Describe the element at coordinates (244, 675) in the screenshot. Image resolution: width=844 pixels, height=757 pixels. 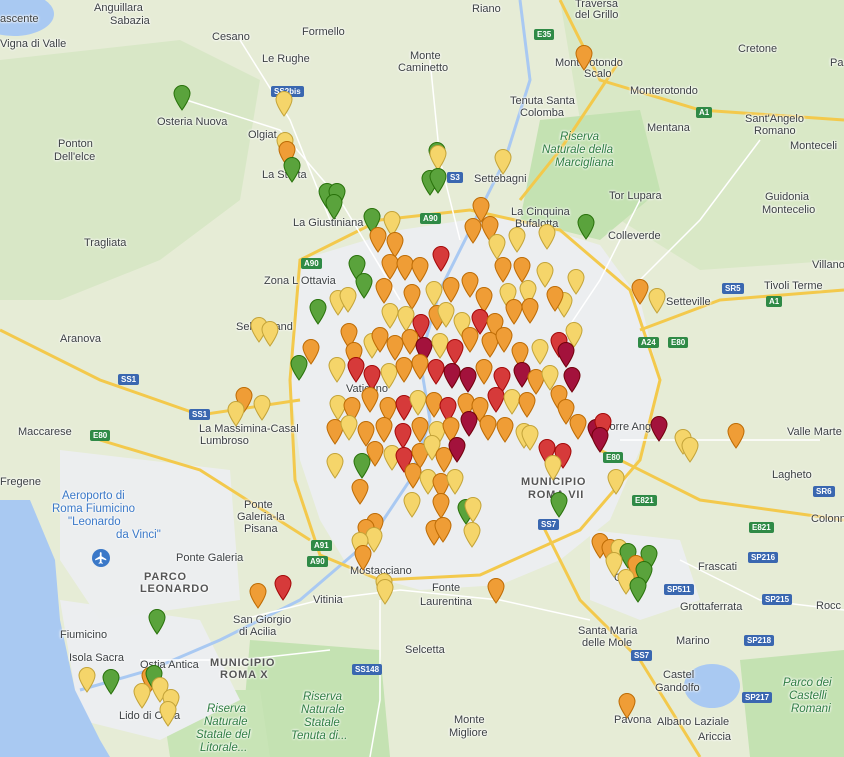
I see `place-label: ROMA X` at that location.